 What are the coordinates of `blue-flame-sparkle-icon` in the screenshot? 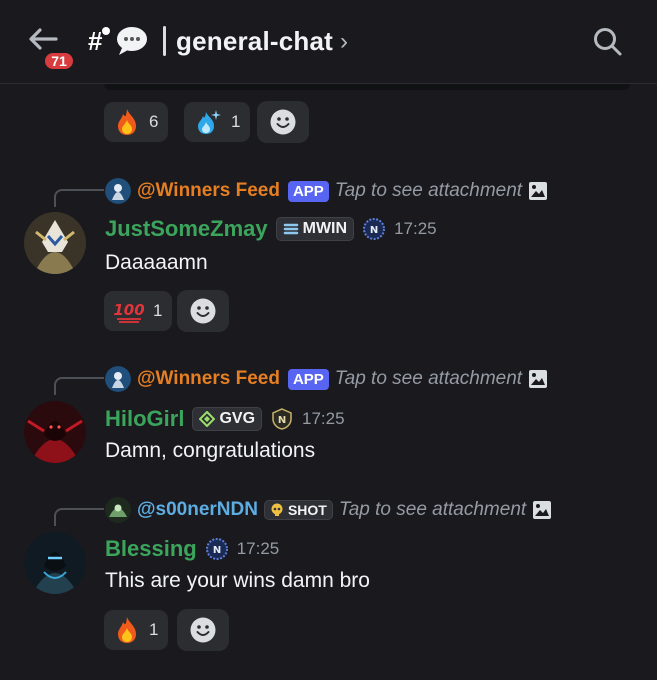 It's located at (209, 122).